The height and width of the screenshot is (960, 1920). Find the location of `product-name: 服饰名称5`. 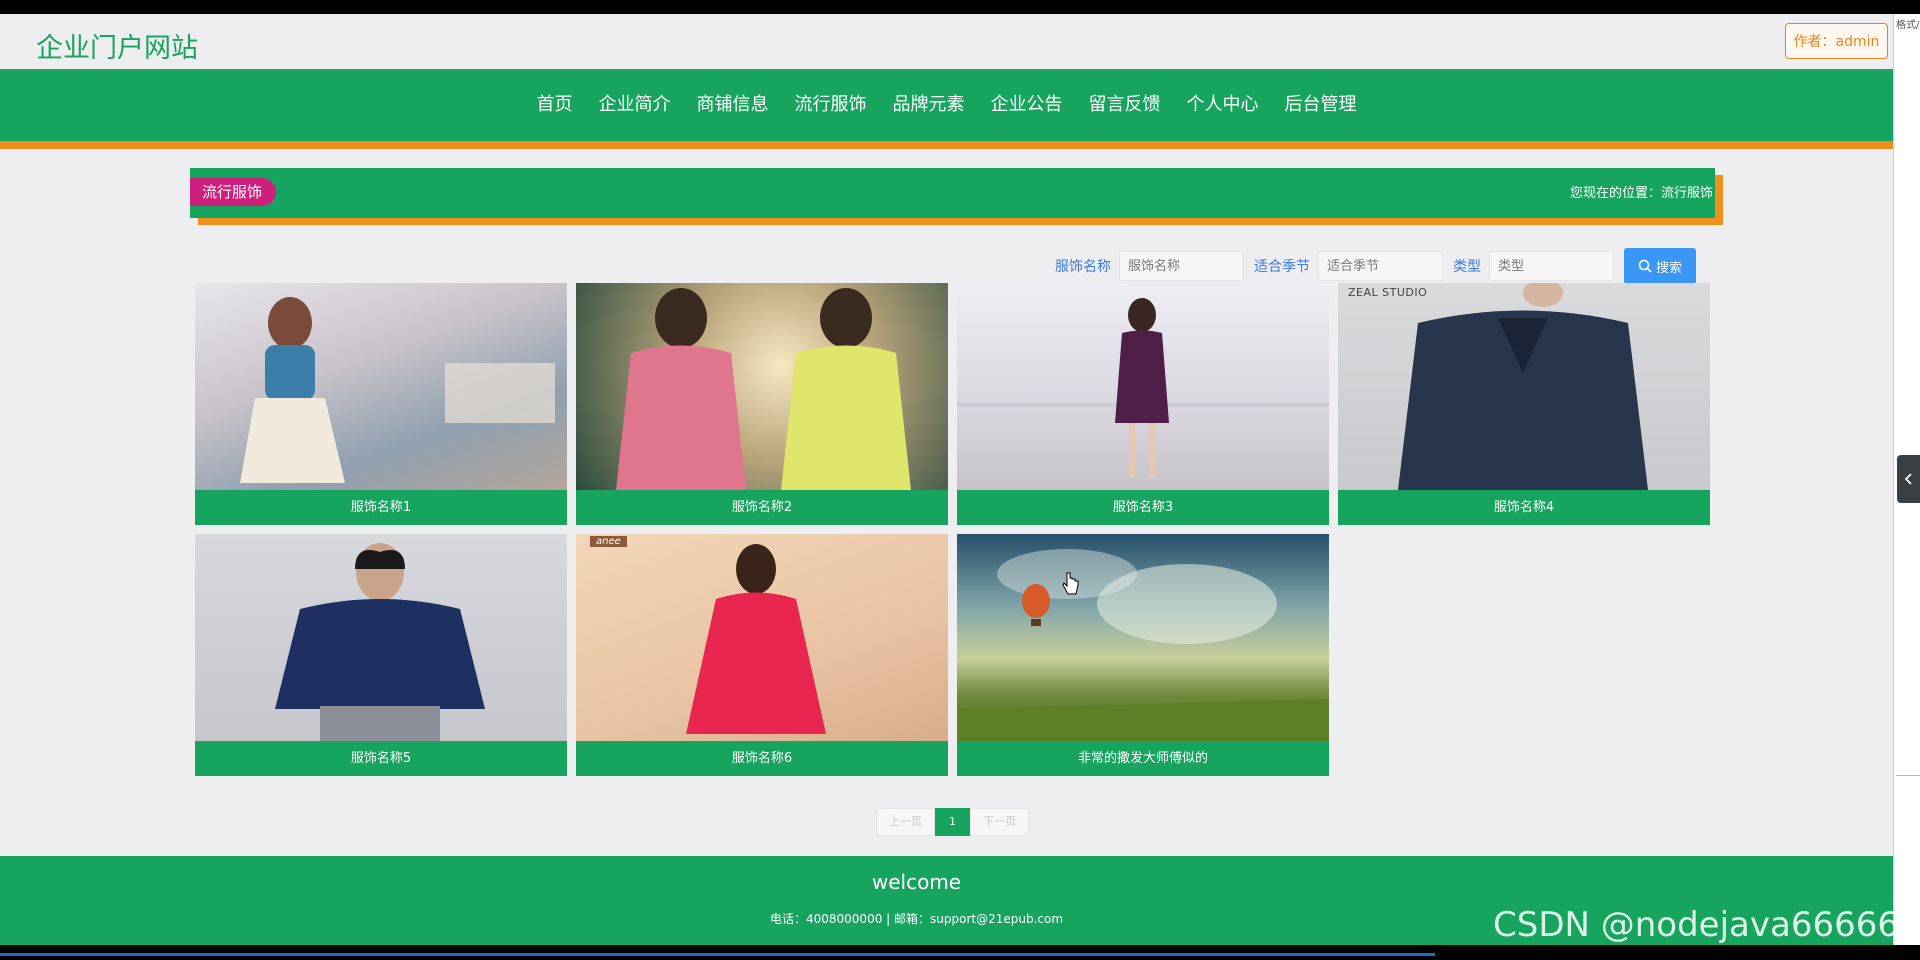

product-name: 服饰名称5 is located at coordinates (381, 759).